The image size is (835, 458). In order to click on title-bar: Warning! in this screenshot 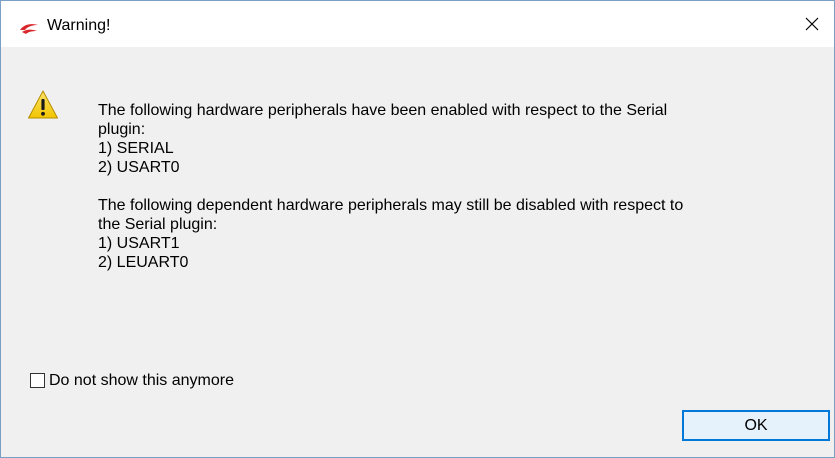, I will do `click(417, 24)`.